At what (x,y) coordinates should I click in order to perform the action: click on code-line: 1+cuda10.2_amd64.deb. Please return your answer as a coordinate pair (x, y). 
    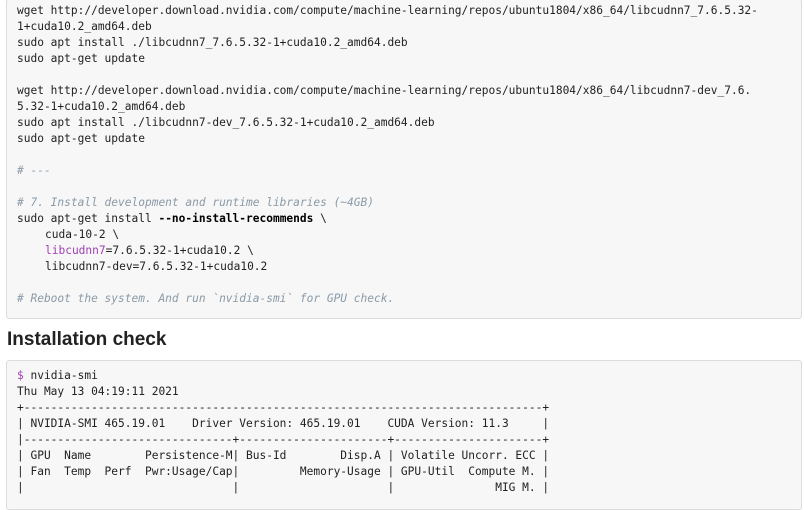
    Looking at the image, I should click on (84, 26).